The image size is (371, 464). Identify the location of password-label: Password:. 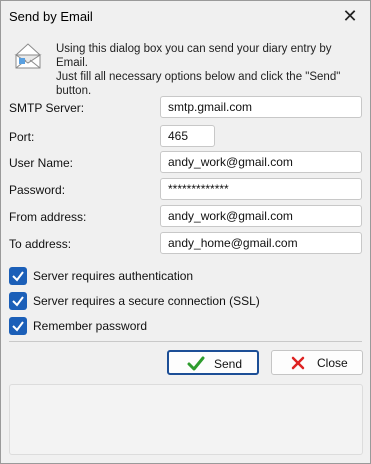
(37, 190).